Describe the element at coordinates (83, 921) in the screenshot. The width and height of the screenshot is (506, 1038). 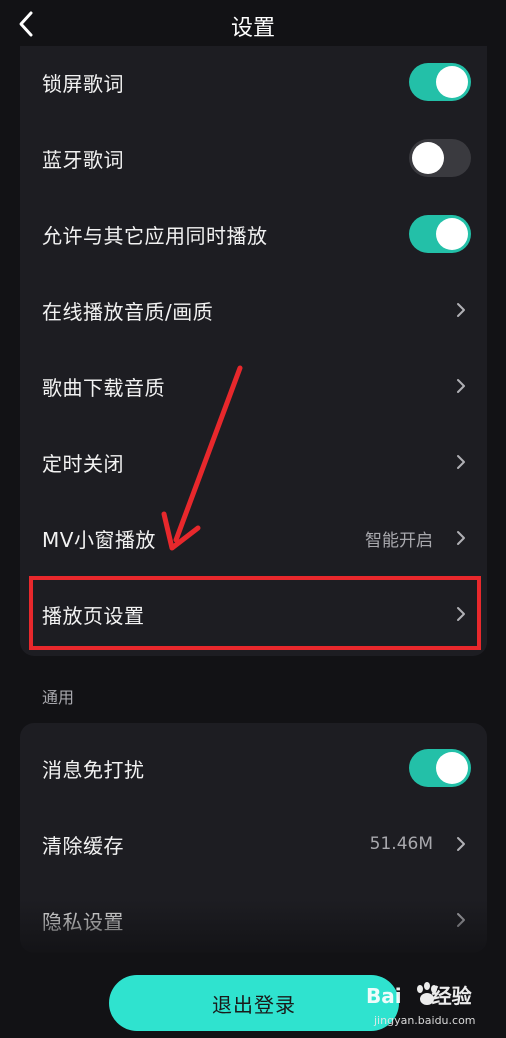
I see `setting-label: 隐私设置` at that location.